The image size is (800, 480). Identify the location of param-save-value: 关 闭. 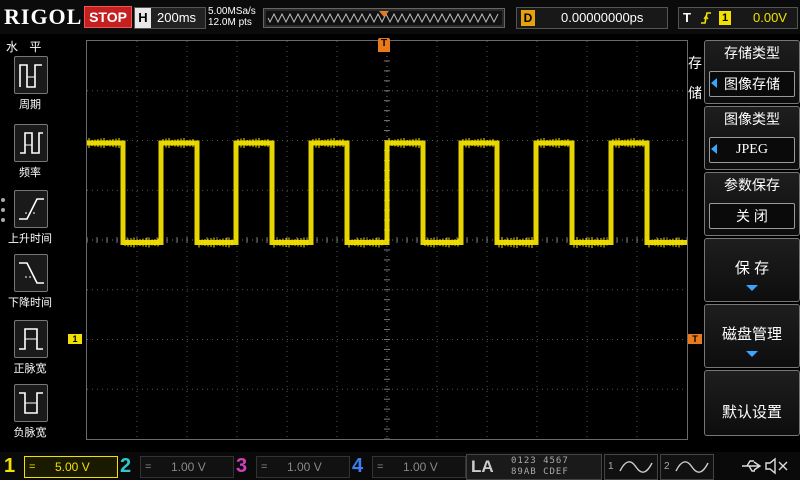
(752, 216).